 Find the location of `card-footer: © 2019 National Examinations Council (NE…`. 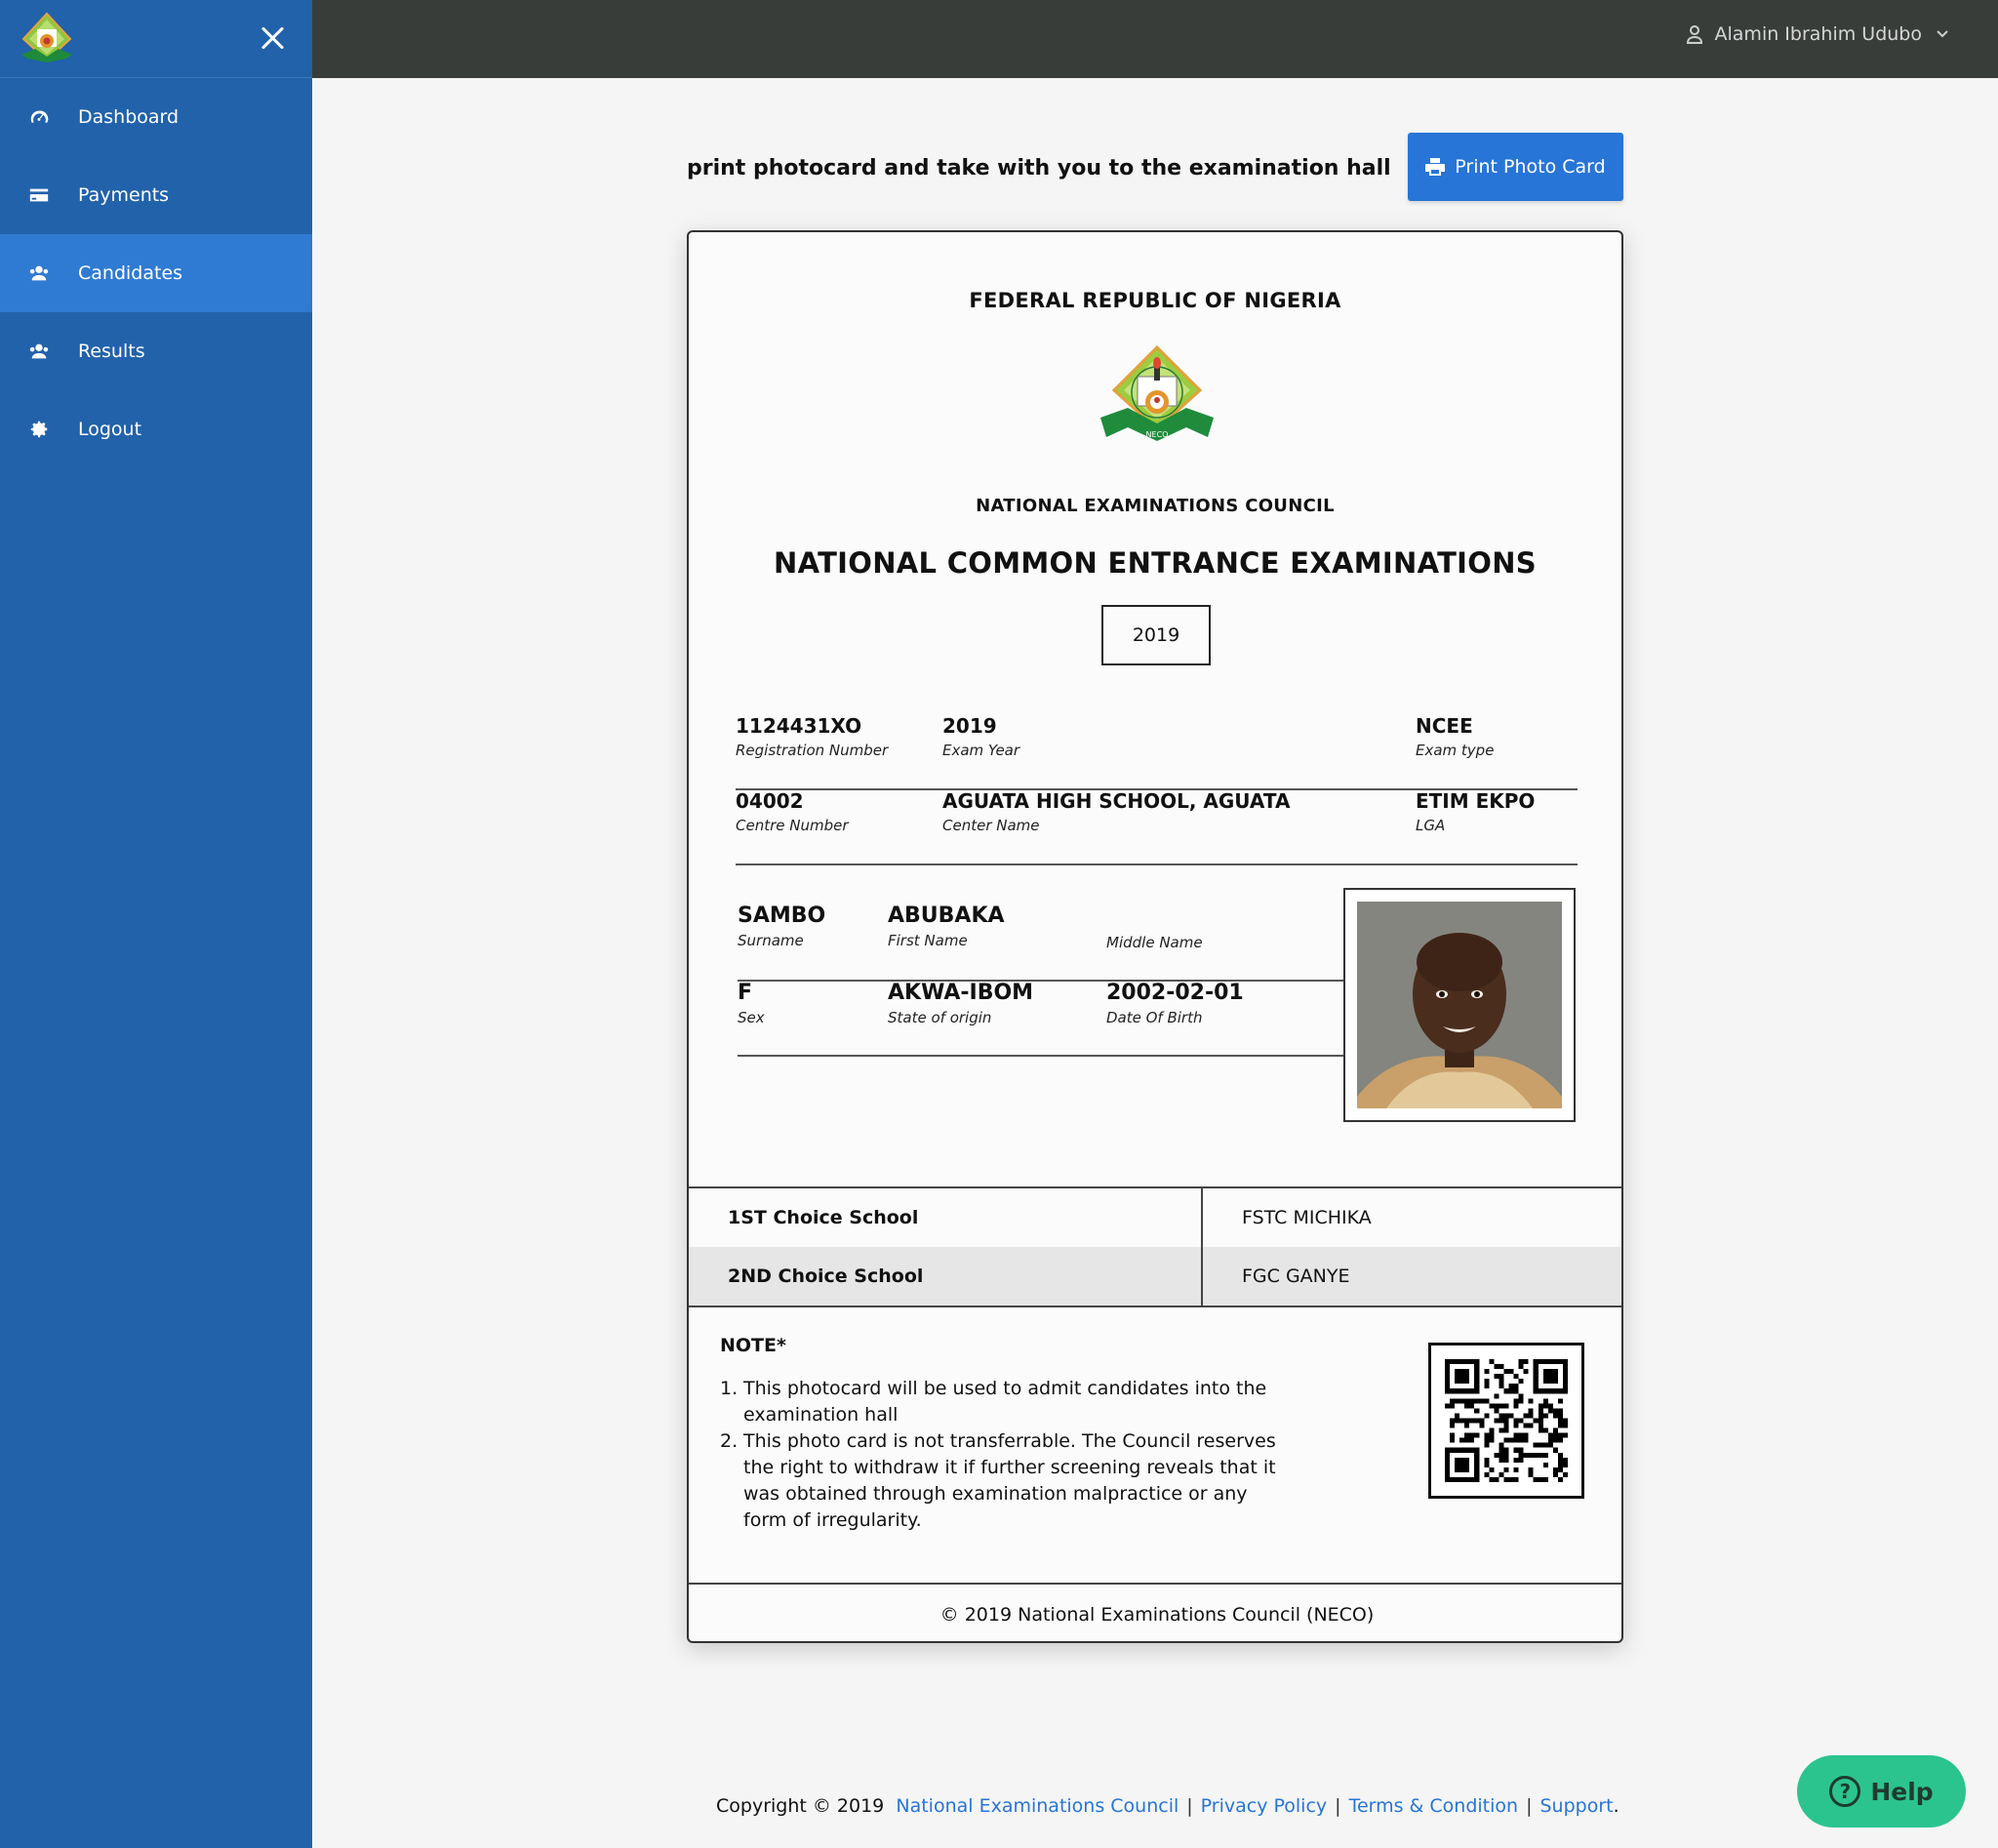

card-footer: © 2019 National Examinations Council (NE… is located at coordinates (1155, 1612).